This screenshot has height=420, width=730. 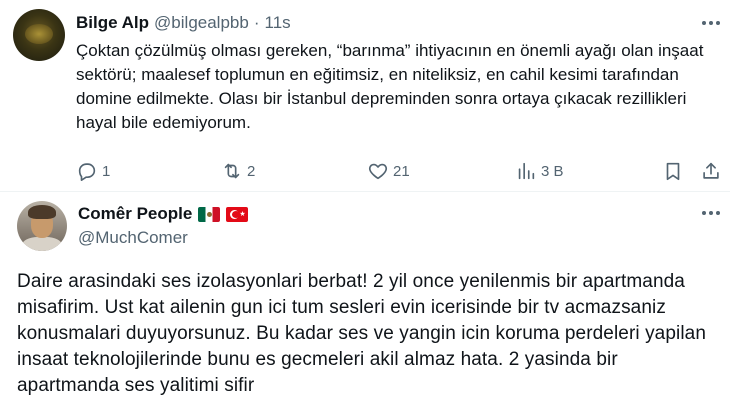 What do you see at coordinates (552, 171) in the screenshot?
I see `views-count: 3 B` at bounding box center [552, 171].